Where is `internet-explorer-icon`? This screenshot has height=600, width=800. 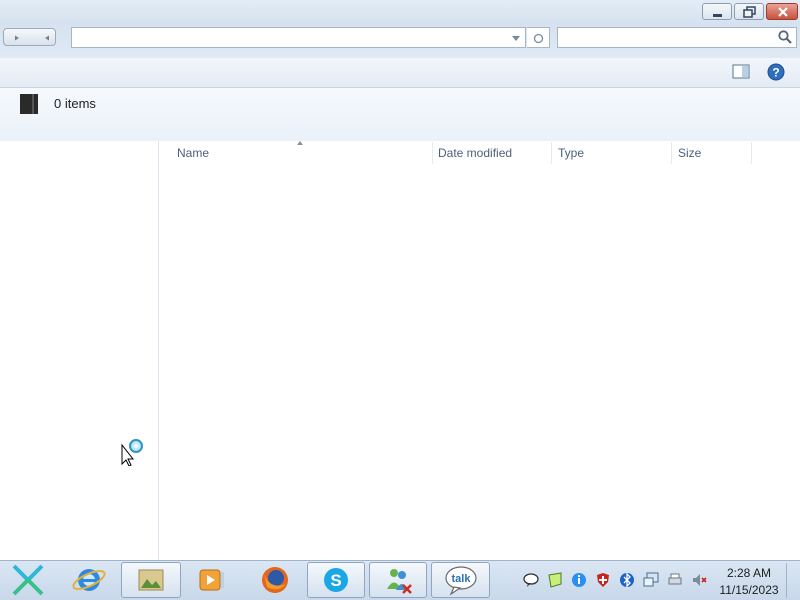
internet-explorer-icon is located at coordinates (89, 580).